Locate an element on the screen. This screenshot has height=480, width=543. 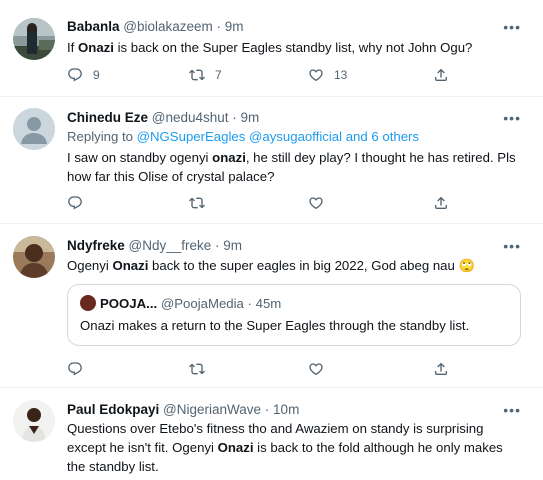
quoted-handle: @PoojaMedia is located at coordinates (202, 303).